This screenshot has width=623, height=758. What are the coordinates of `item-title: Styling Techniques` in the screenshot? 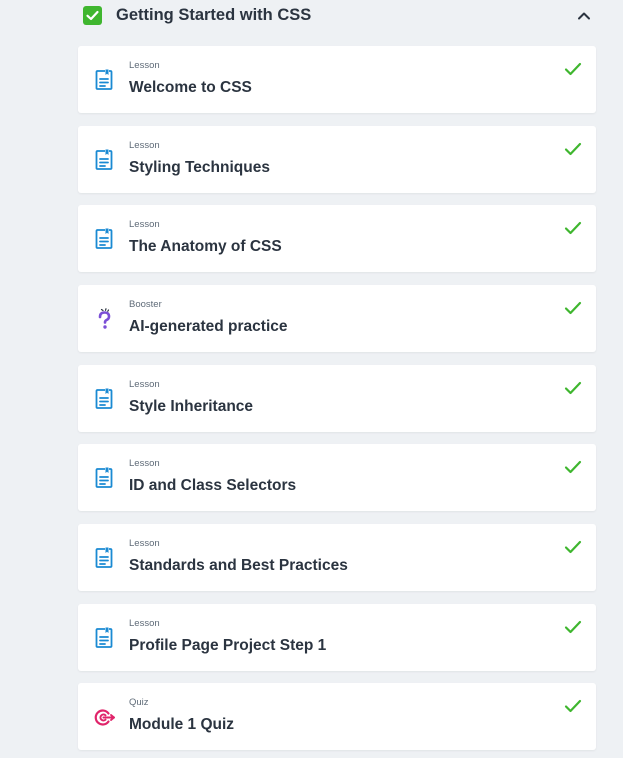 It's located at (199, 167).